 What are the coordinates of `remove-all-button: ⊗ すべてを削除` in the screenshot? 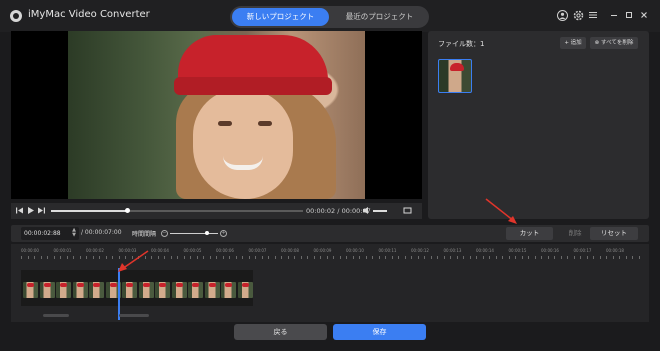 It's located at (614, 43).